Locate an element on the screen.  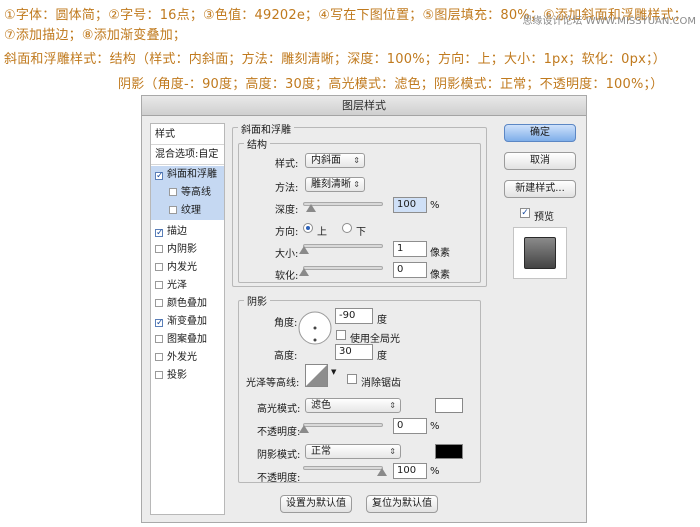
shadow-opacity-input: 100 is located at coordinates (410, 471).